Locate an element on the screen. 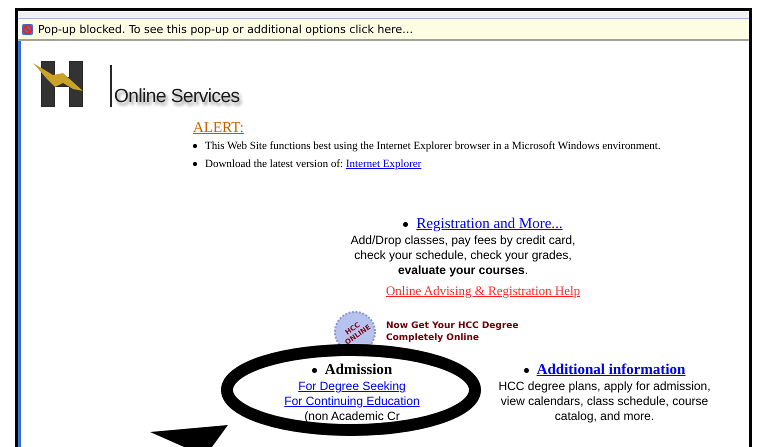 The image size is (761, 447). admission-note: (non Academic Cr is located at coordinates (352, 416).